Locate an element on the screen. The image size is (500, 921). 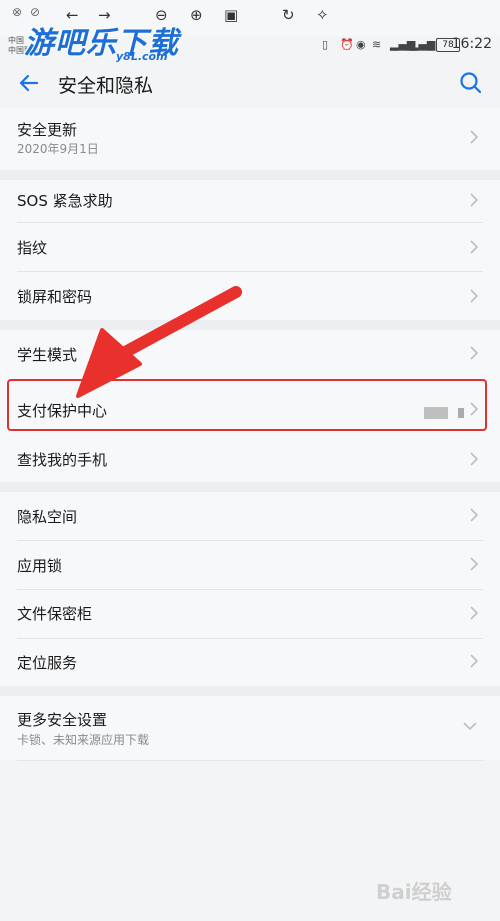
settings-group-updates: 安全更新 2020年9月1日 is located at coordinates (250, 139).